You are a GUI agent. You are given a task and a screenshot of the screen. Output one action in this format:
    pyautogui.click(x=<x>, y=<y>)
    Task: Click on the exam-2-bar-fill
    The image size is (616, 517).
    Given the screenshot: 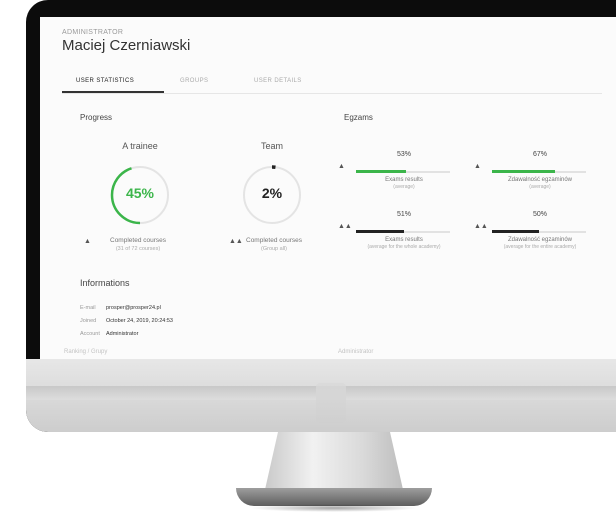 What is the action you would take?
    pyautogui.click(x=380, y=231)
    